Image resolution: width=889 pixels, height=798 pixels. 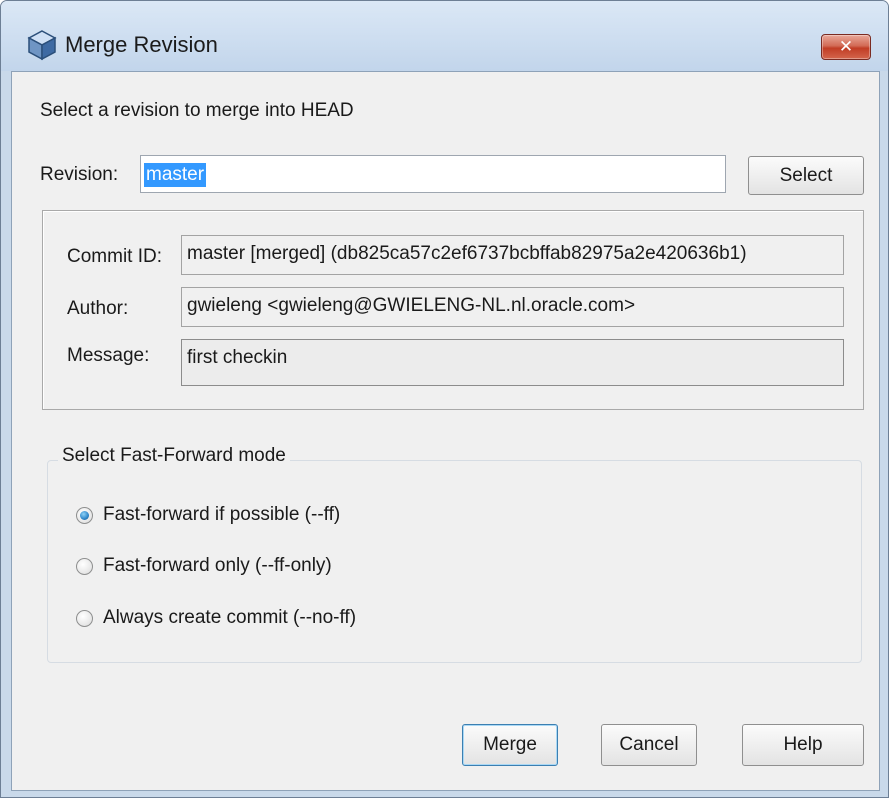 I want to click on commit-id-label: Commit ID:, so click(x=114, y=256).